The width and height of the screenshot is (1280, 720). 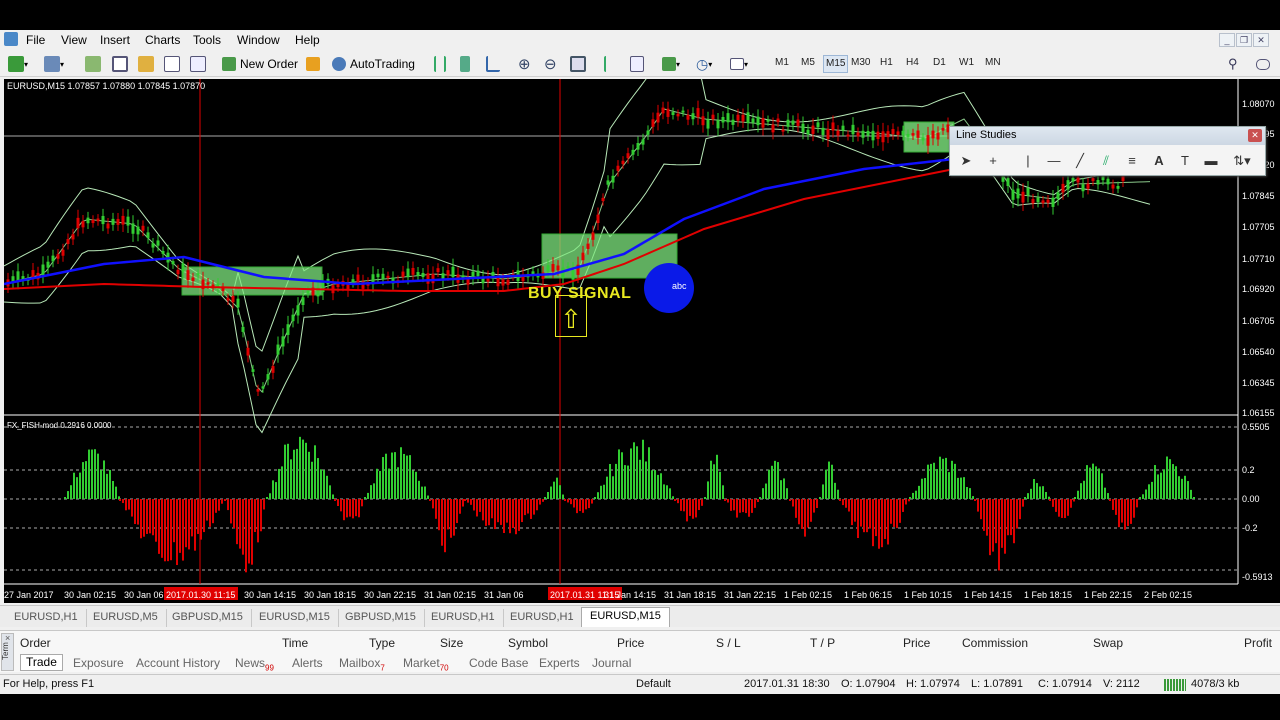 What do you see at coordinates (172, 64) in the screenshot?
I see `terminal-button` at bounding box center [172, 64].